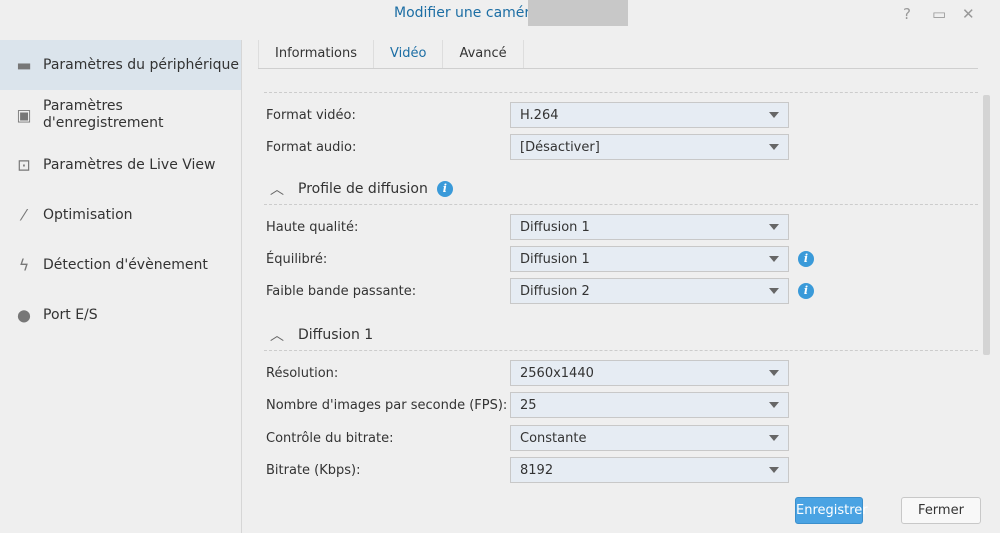  Describe the element at coordinates (941, 510) in the screenshot. I see `close-button: Fermer` at that location.